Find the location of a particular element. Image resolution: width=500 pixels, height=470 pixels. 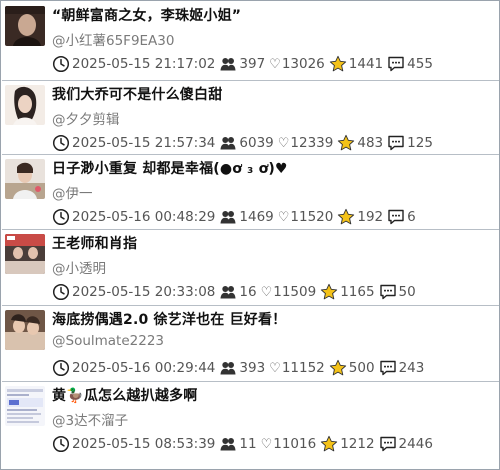

favorite-count: 500 is located at coordinates (361, 368).